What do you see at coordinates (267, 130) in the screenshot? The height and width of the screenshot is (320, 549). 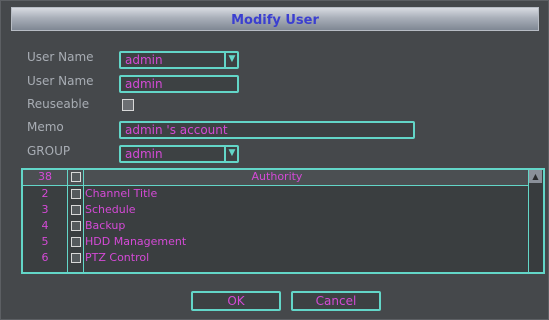 I see `memo-input: admin 's account` at bounding box center [267, 130].